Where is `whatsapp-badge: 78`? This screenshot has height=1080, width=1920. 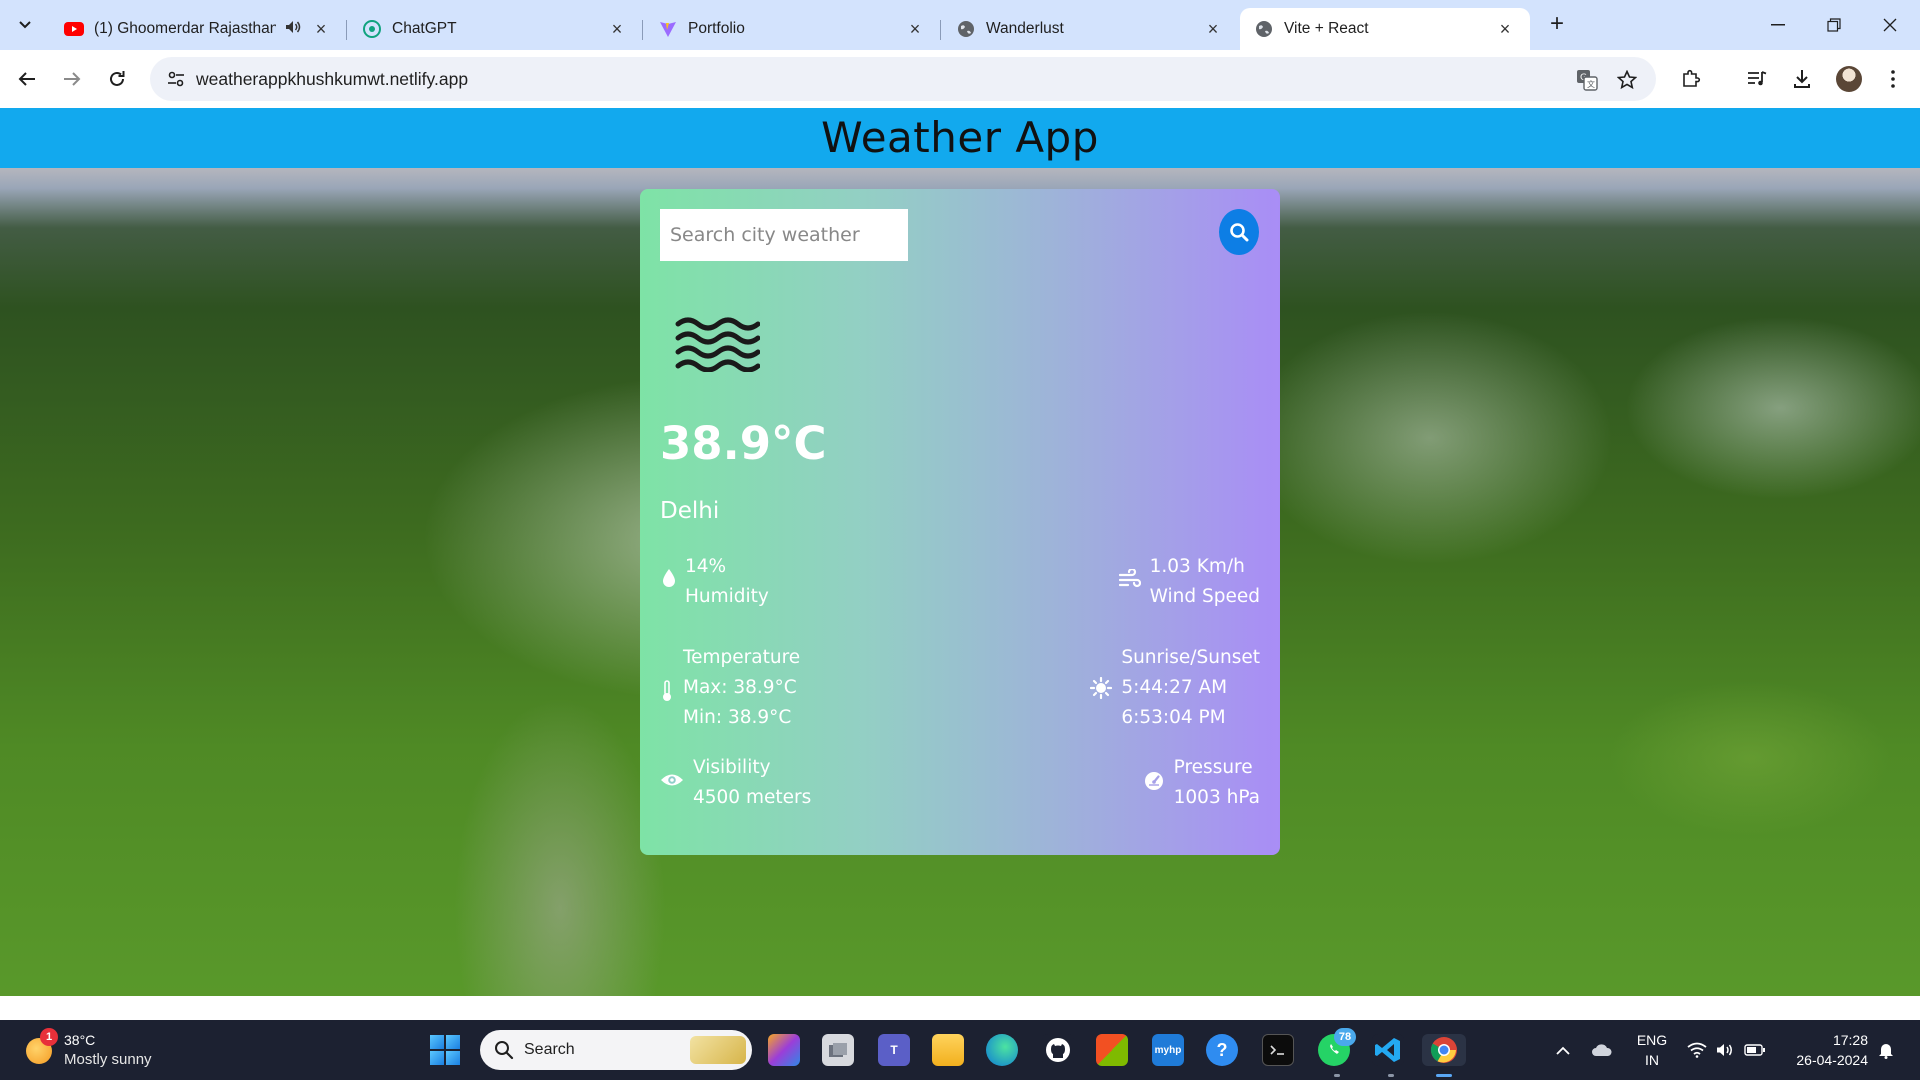 whatsapp-badge: 78 is located at coordinates (1345, 1037).